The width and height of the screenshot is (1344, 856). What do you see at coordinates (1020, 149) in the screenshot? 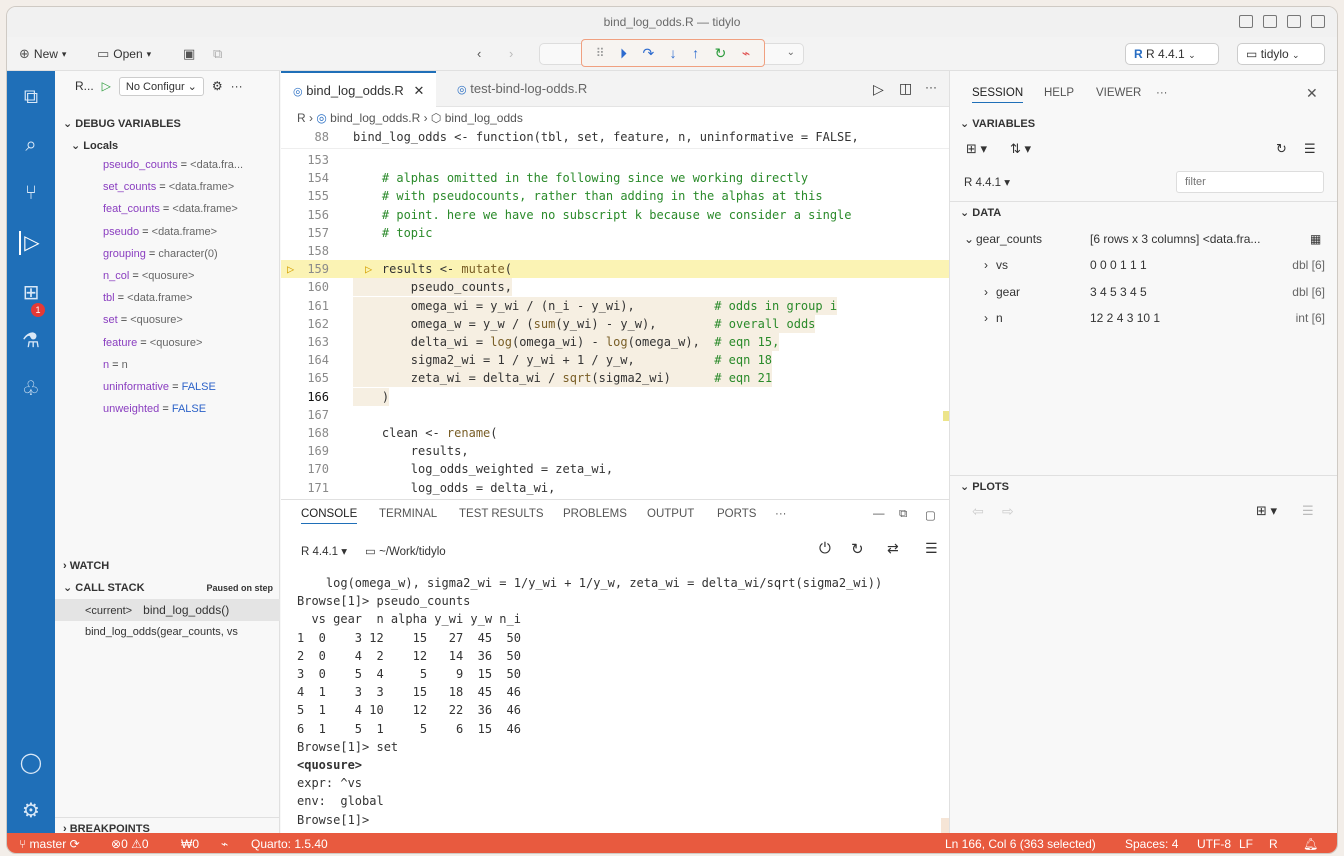
I see `sort-icon: ⇅ ▾` at bounding box center [1020, 149].